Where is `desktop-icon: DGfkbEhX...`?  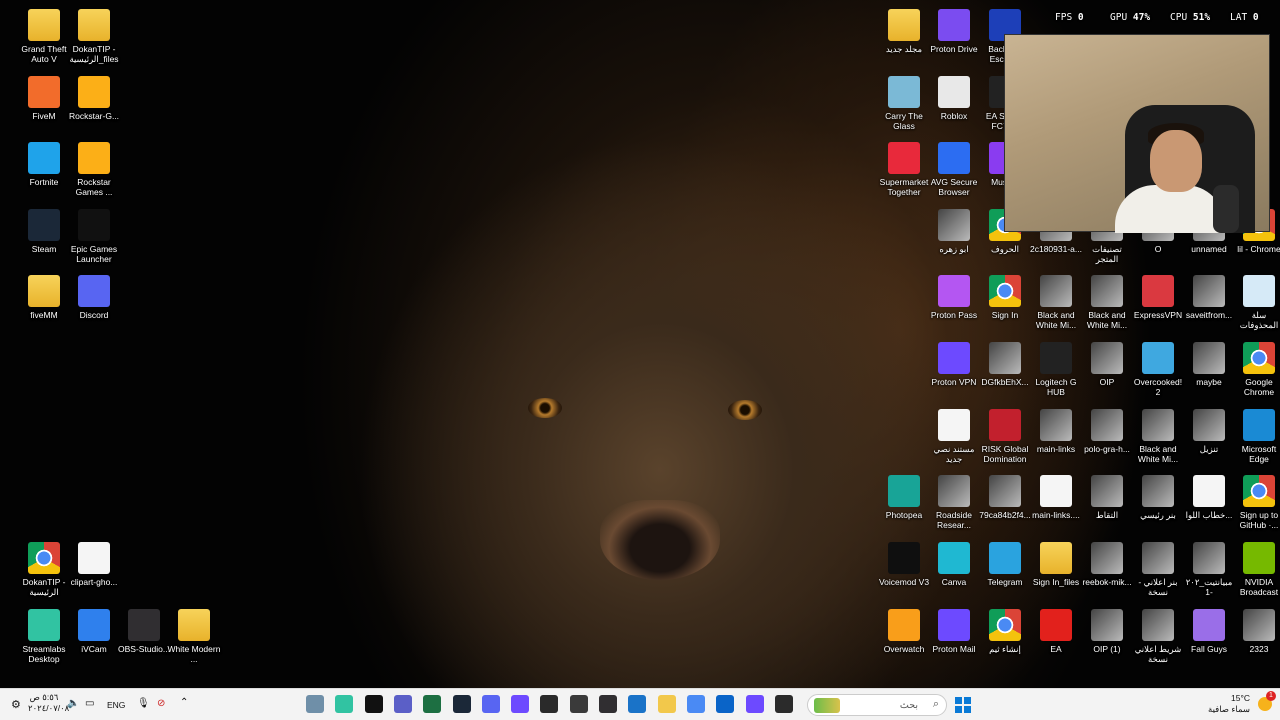
desktop-icon: DGfkbEhX... is located at coordinates (1005, 372).